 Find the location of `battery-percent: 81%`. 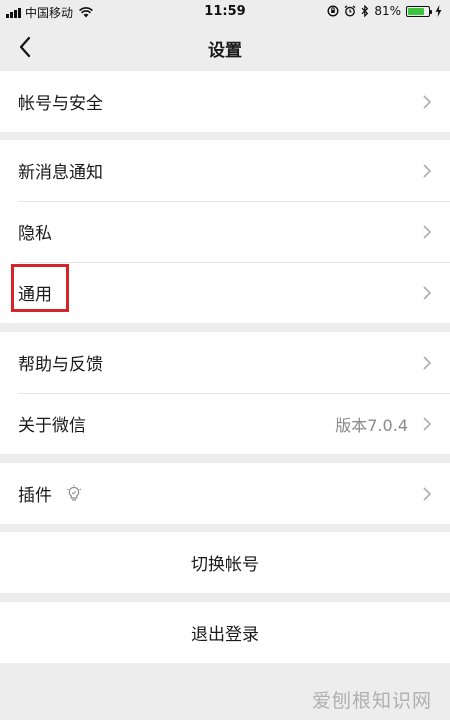

battery-percent: 81% is located at coordinates (387, 11).